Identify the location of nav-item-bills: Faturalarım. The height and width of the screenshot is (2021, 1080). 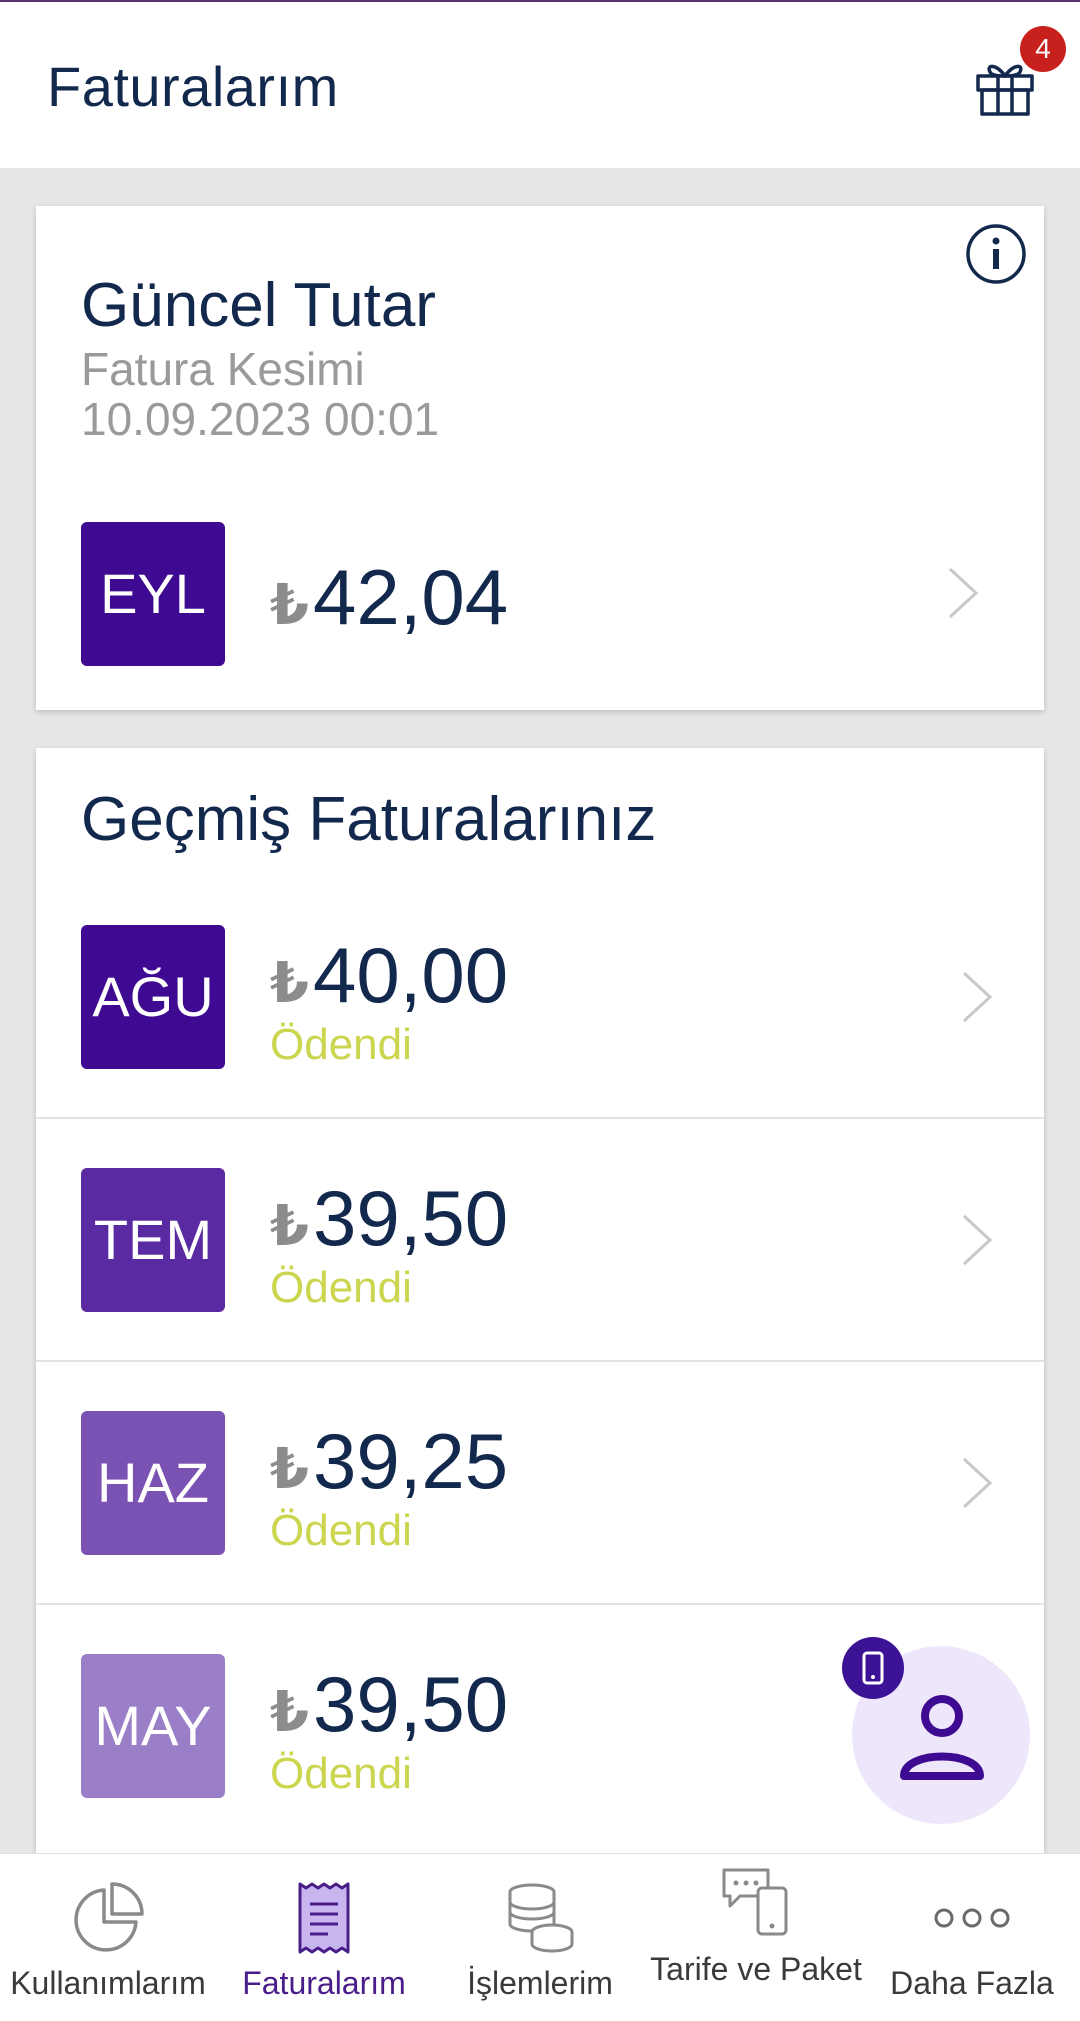
(324, 1937).